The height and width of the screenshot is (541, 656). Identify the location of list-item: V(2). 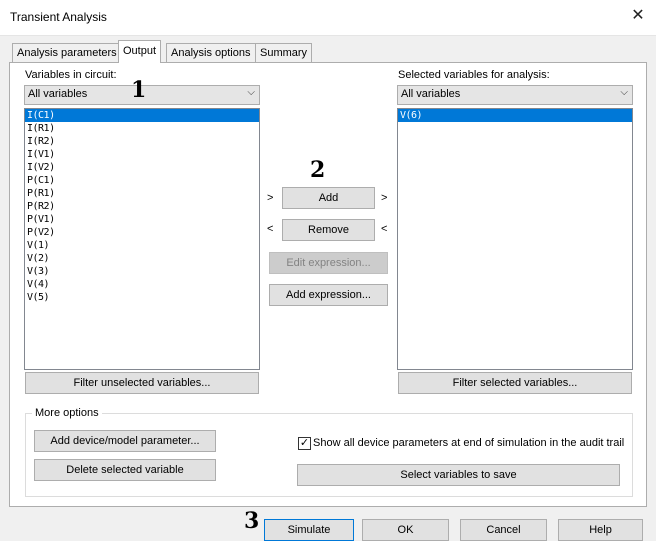
(142, 258).